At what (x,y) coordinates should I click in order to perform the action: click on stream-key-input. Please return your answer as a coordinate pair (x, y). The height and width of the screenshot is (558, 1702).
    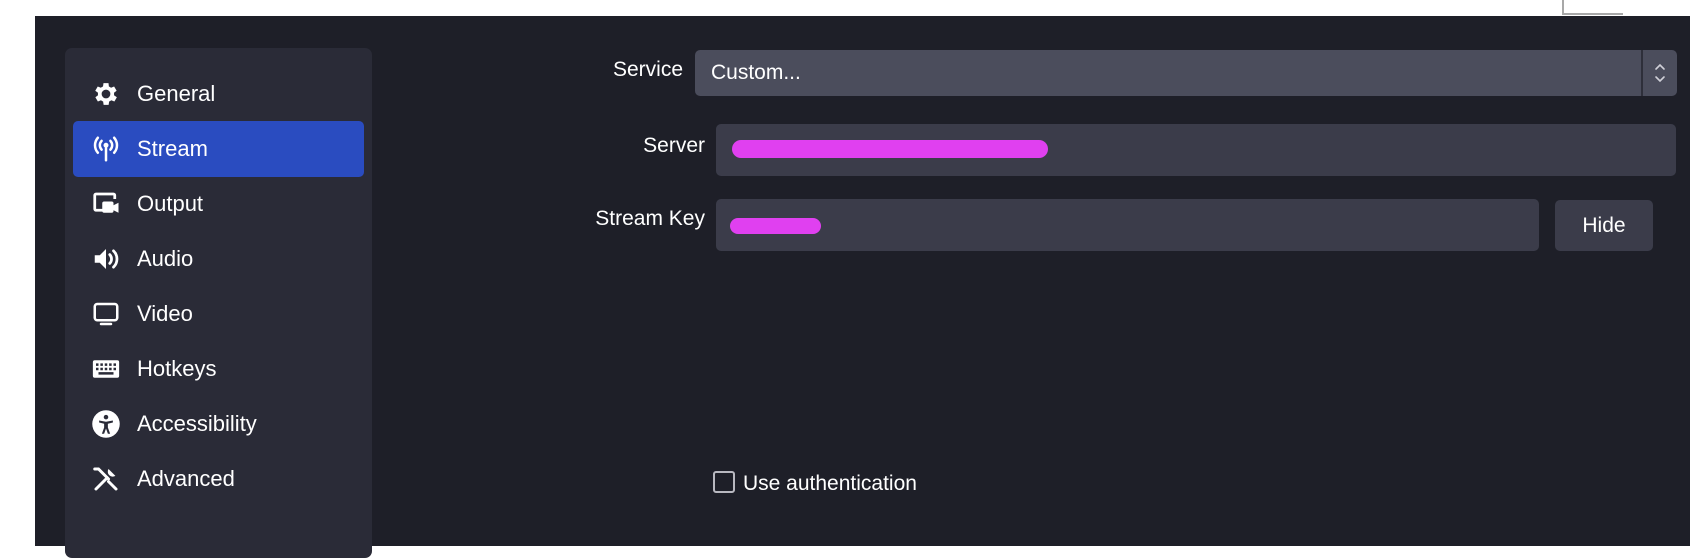
    Looking at the image, I should click on (1127, 225).